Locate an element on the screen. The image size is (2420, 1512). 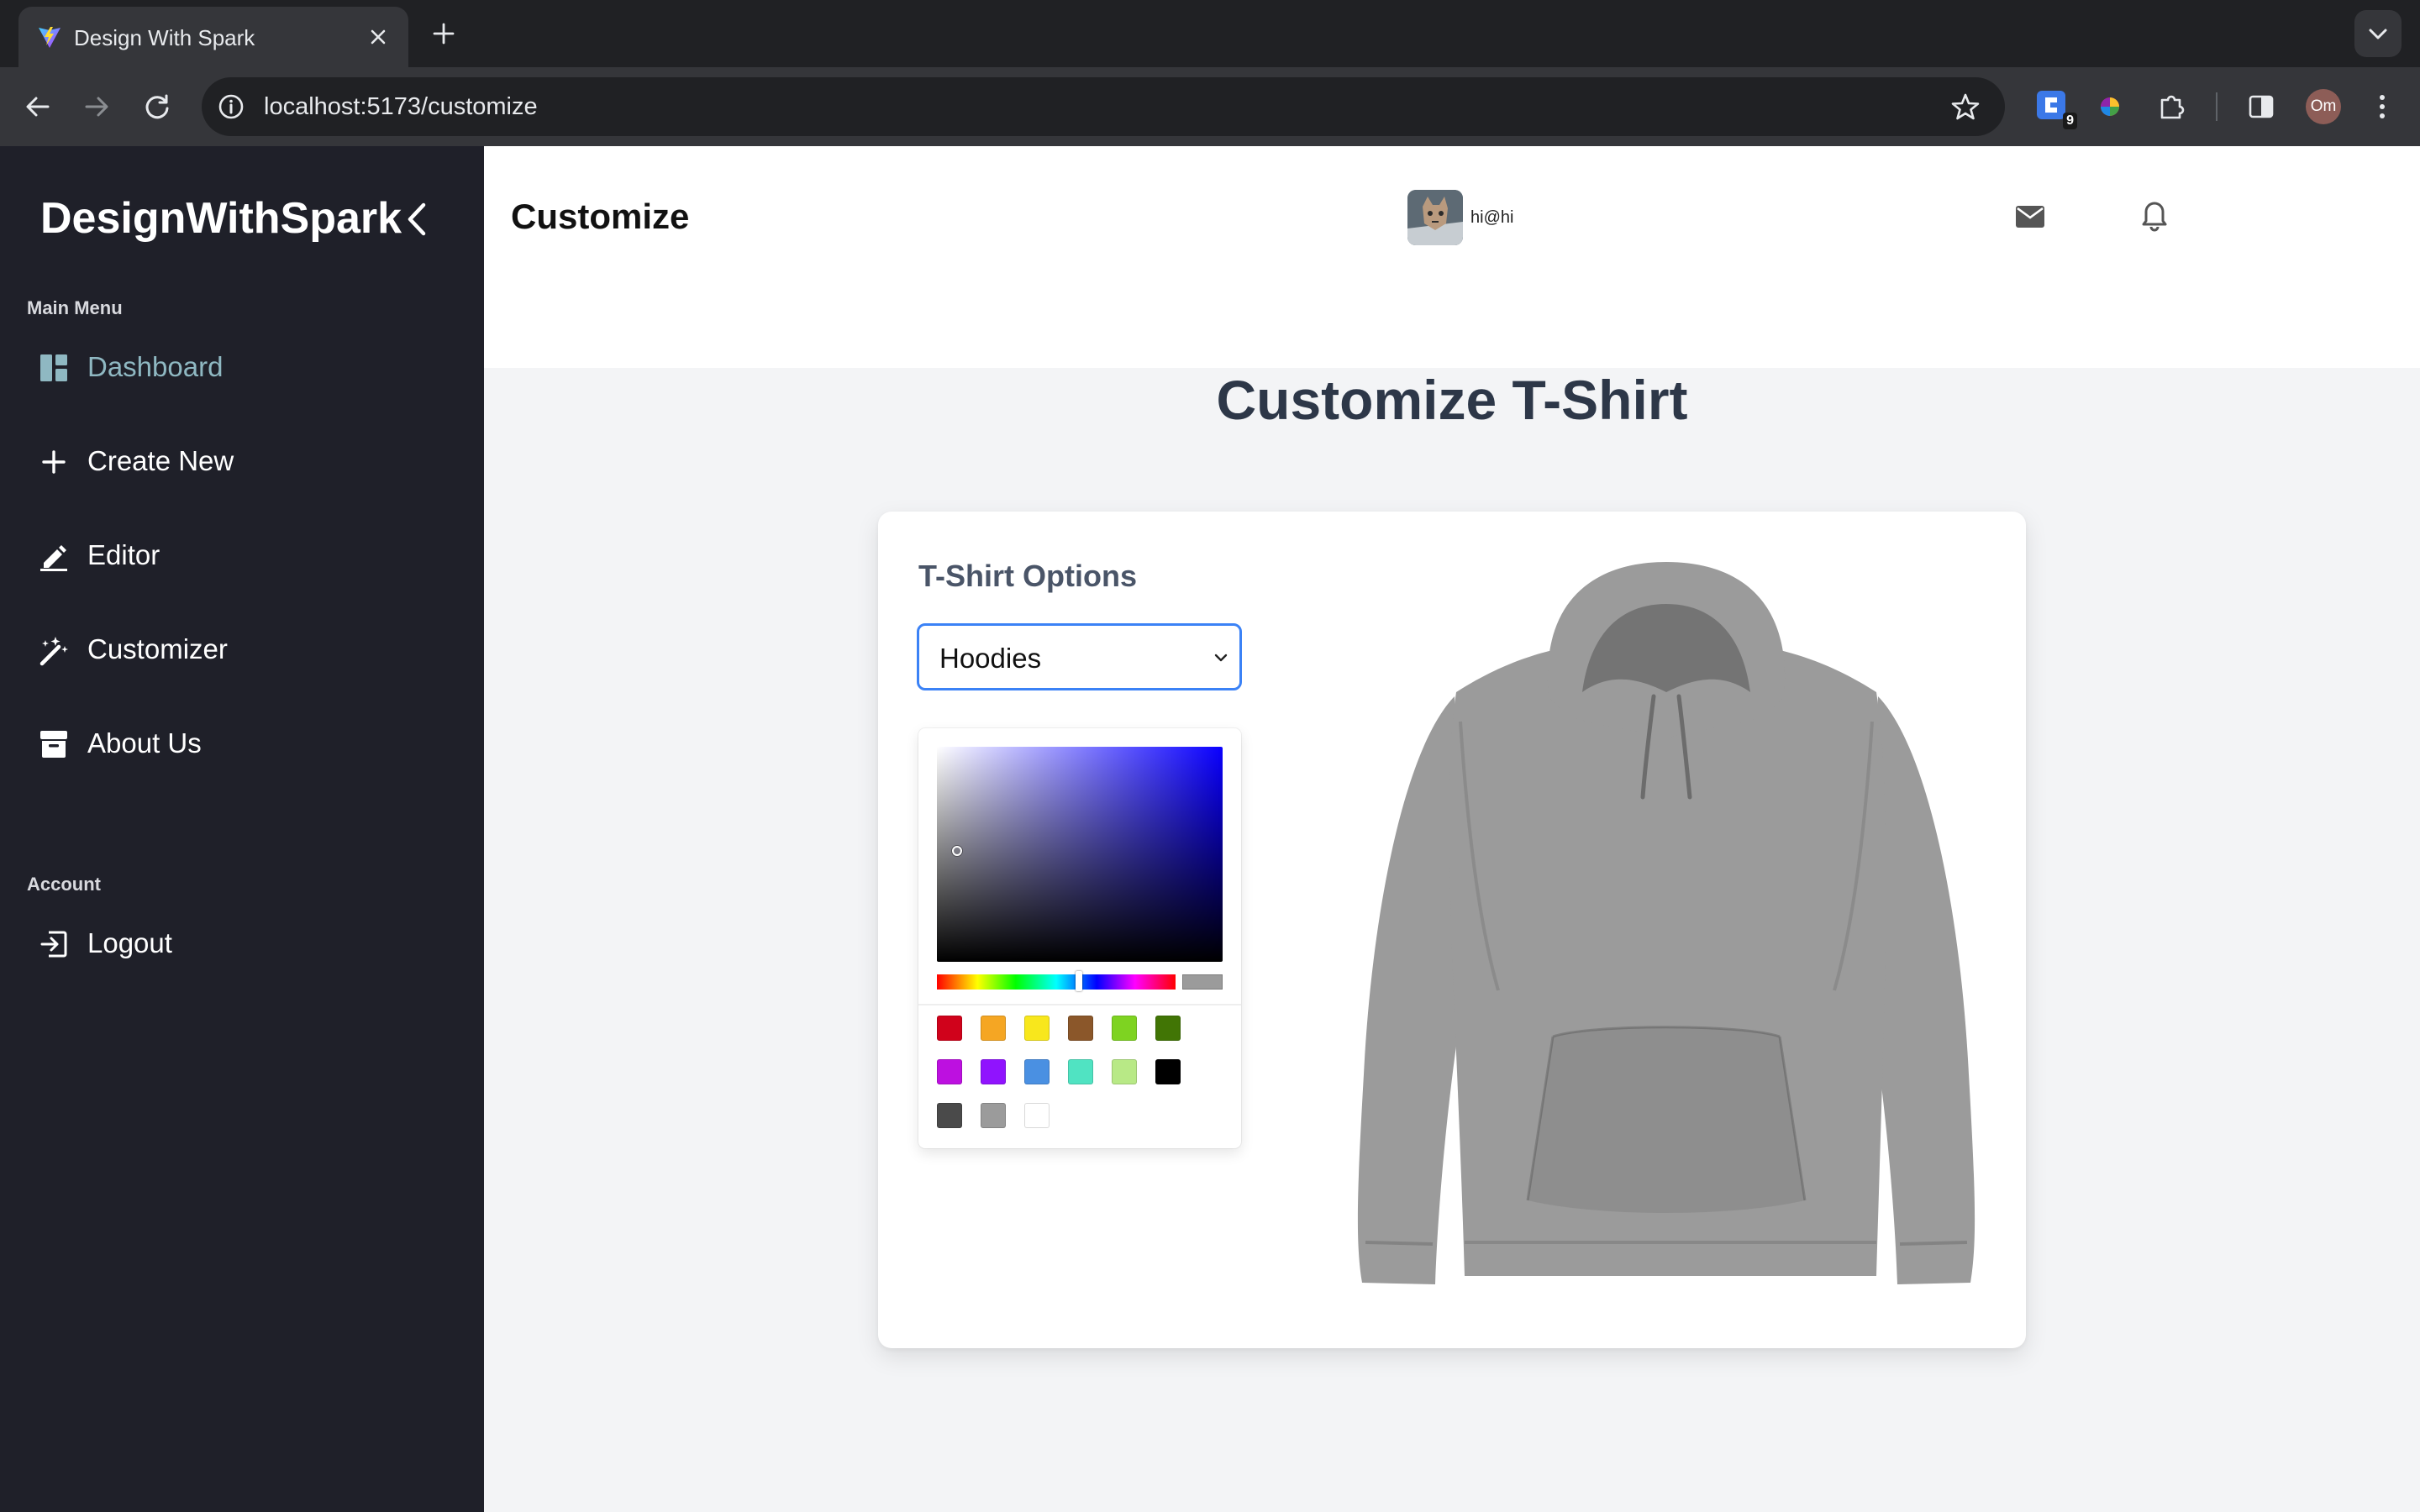
mail-icon is located at coordinates (2031, 216).